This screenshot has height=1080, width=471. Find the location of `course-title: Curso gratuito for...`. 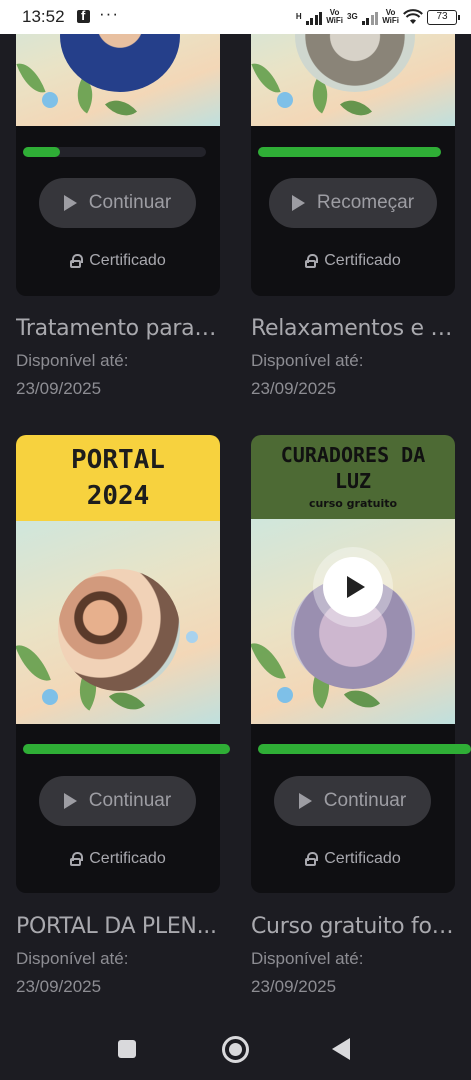

course-title: Curso gratuito for... is located at coordinates (353, 926).